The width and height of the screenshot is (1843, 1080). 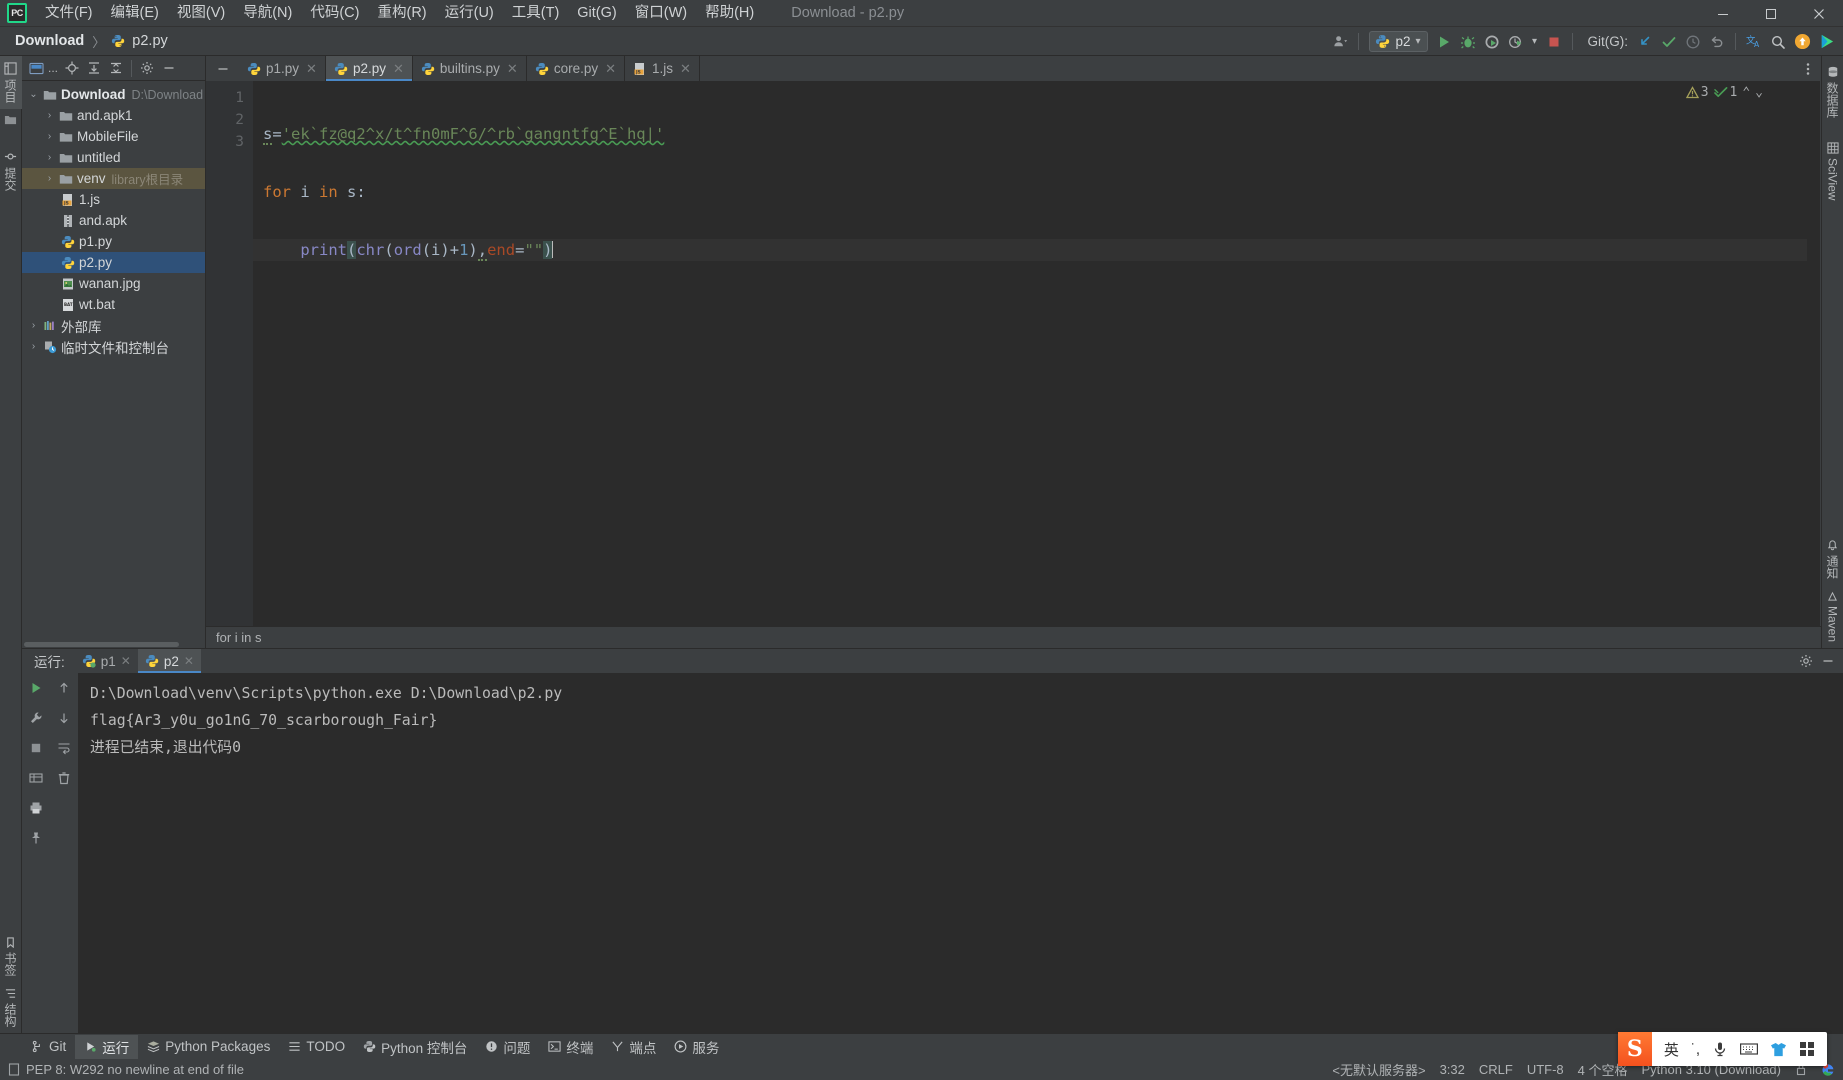 What do you see at coordinates (696, 1047) in the screenshot?
I see `bottom-tool-services: 服务` at bounding box center [696, 1047].